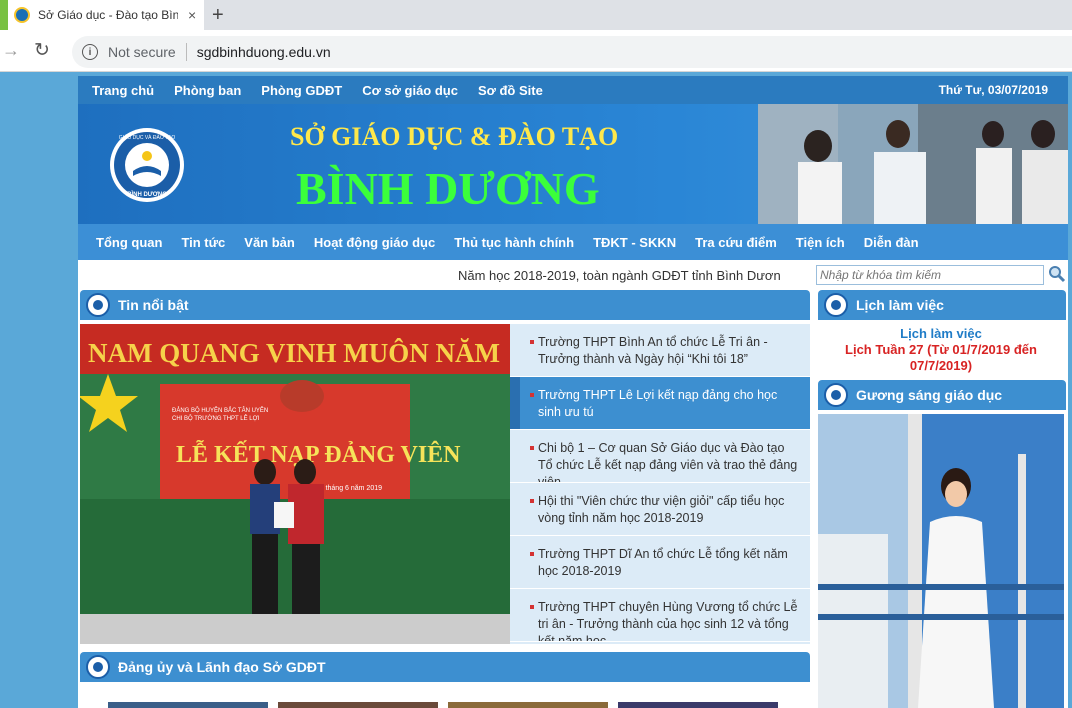  Describe the element at coordinates (147, 137) in the screenshot. I see `logo-top-text: GIÁO DỤC VÀ ĐÀO TẠO` at that location.